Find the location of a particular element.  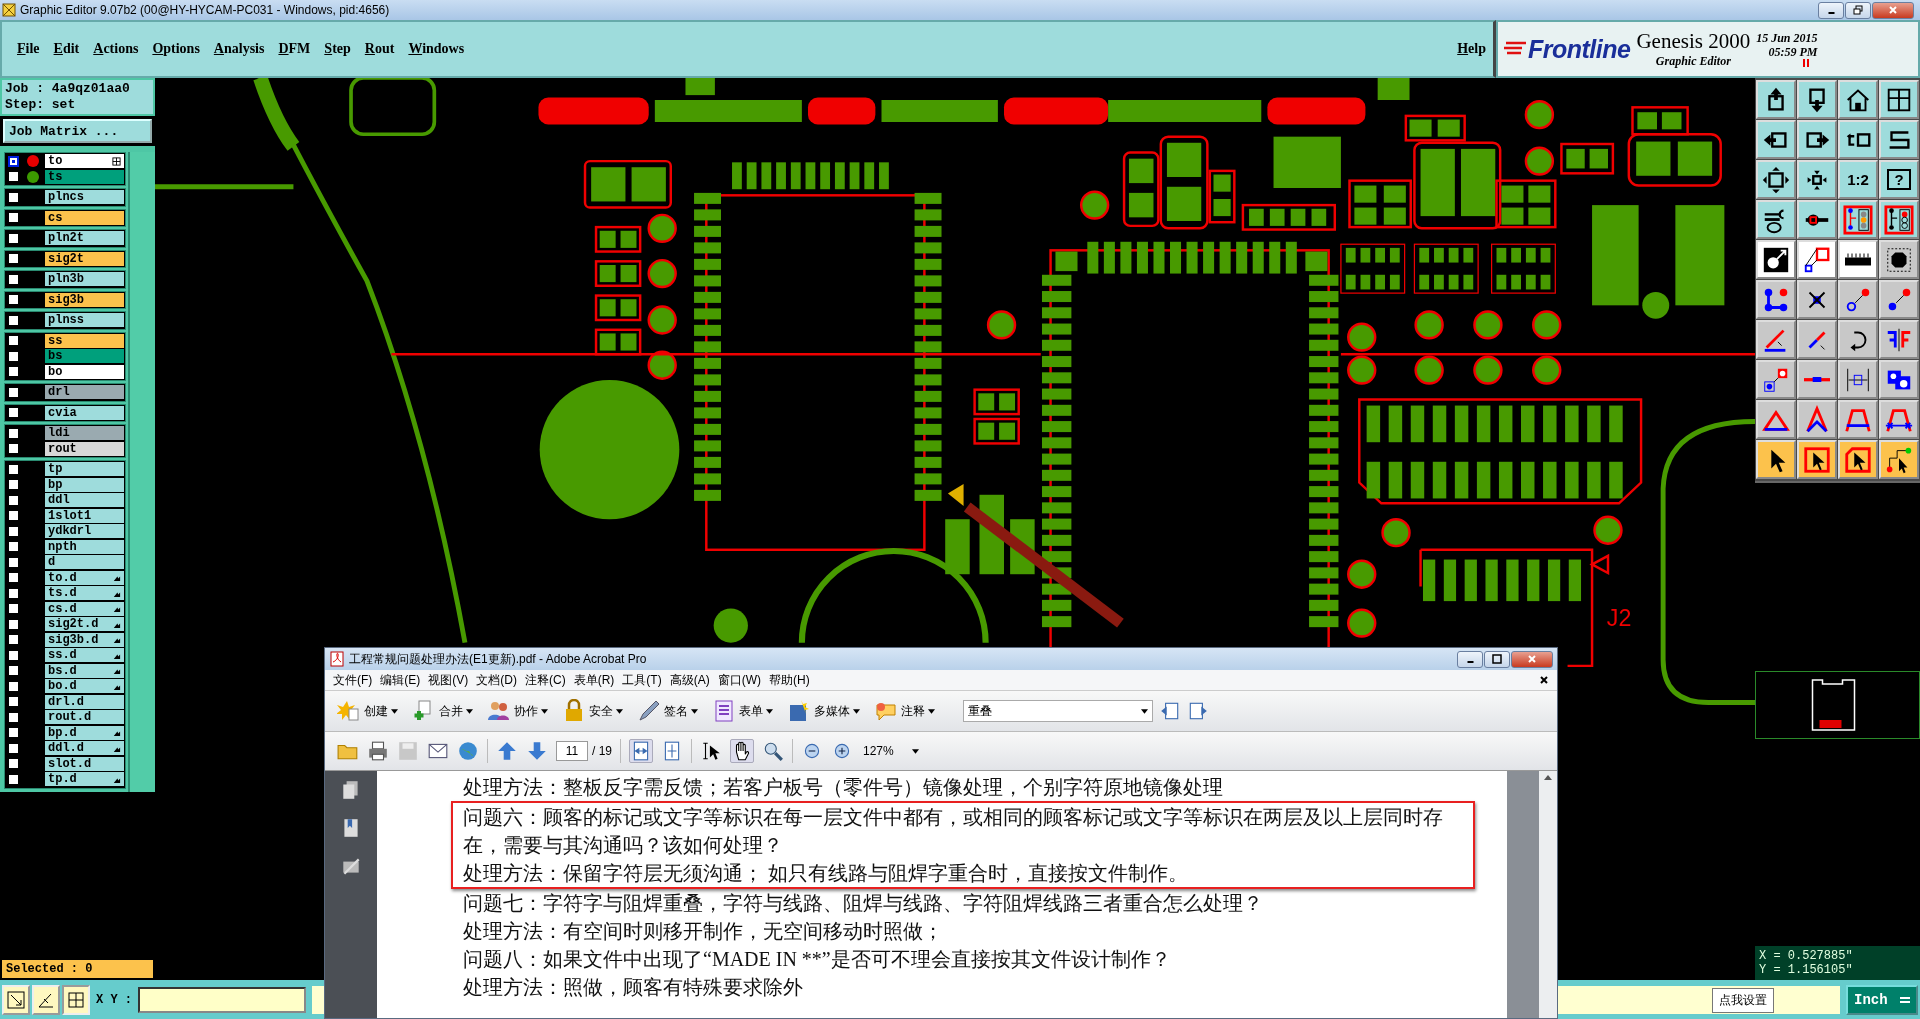

layer-name: plnss is located at coordinates (84, 320).